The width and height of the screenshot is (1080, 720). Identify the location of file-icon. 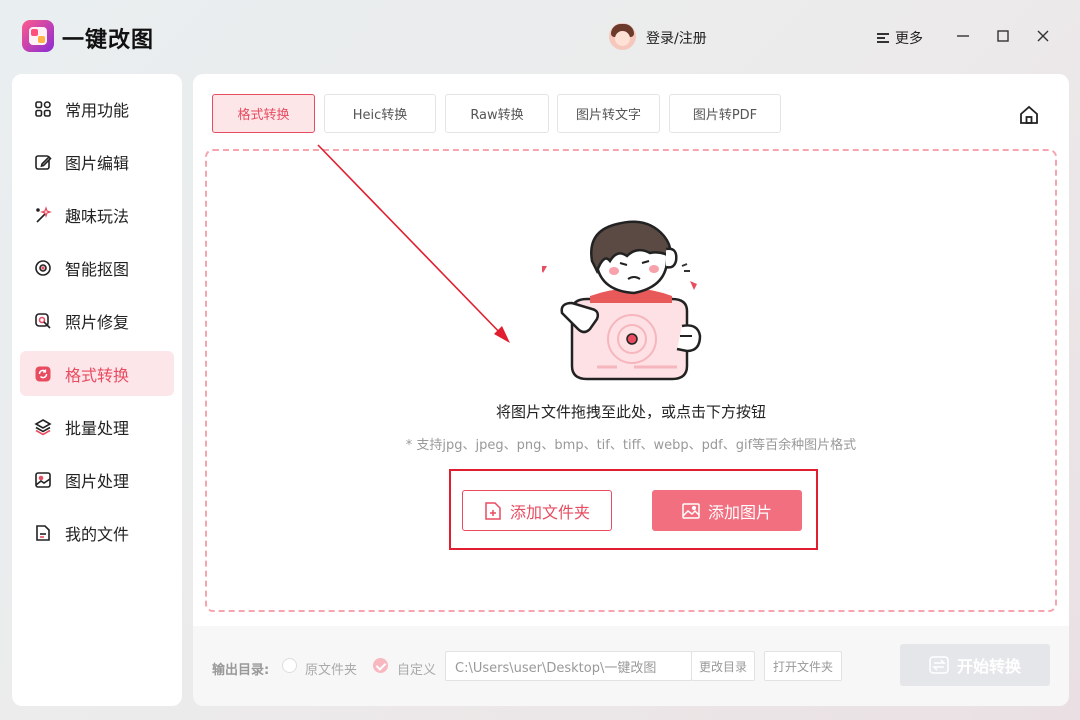
(43, 533).